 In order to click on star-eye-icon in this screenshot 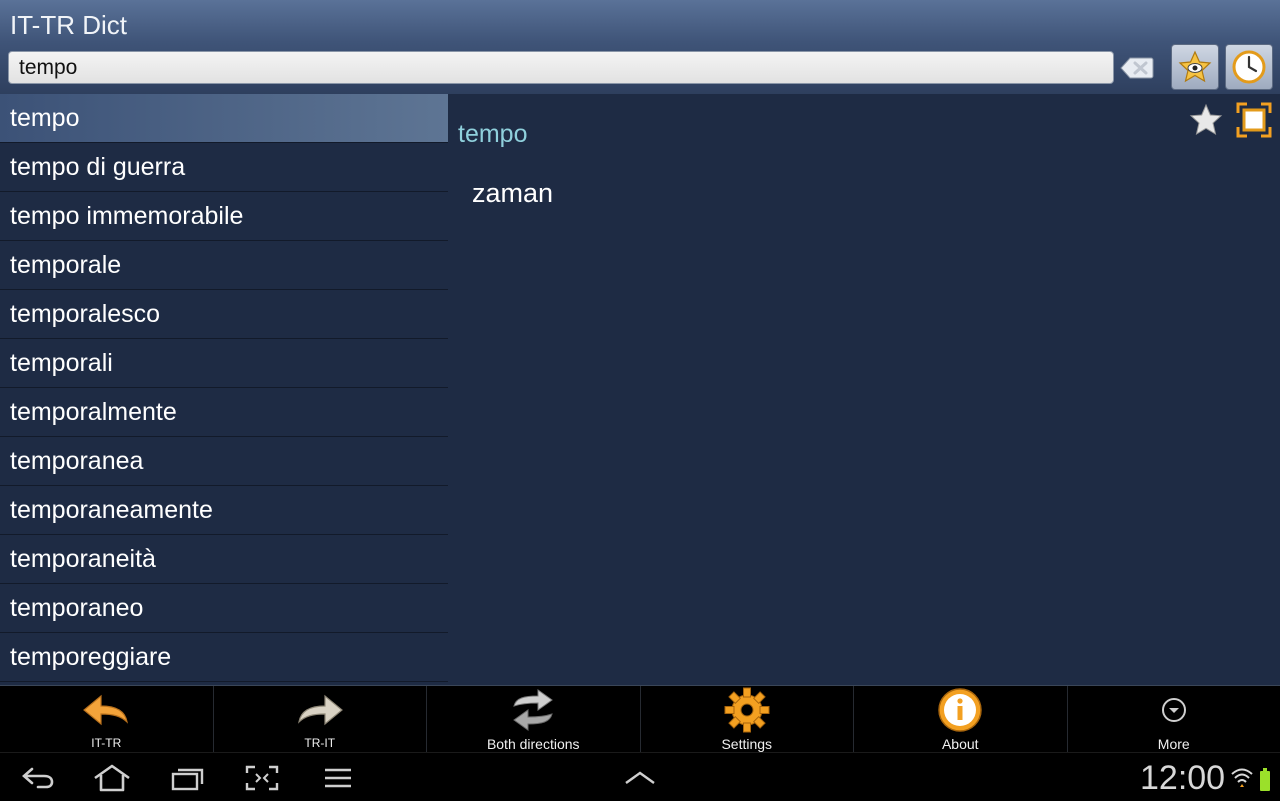, I will do `click(1195, 67)`.